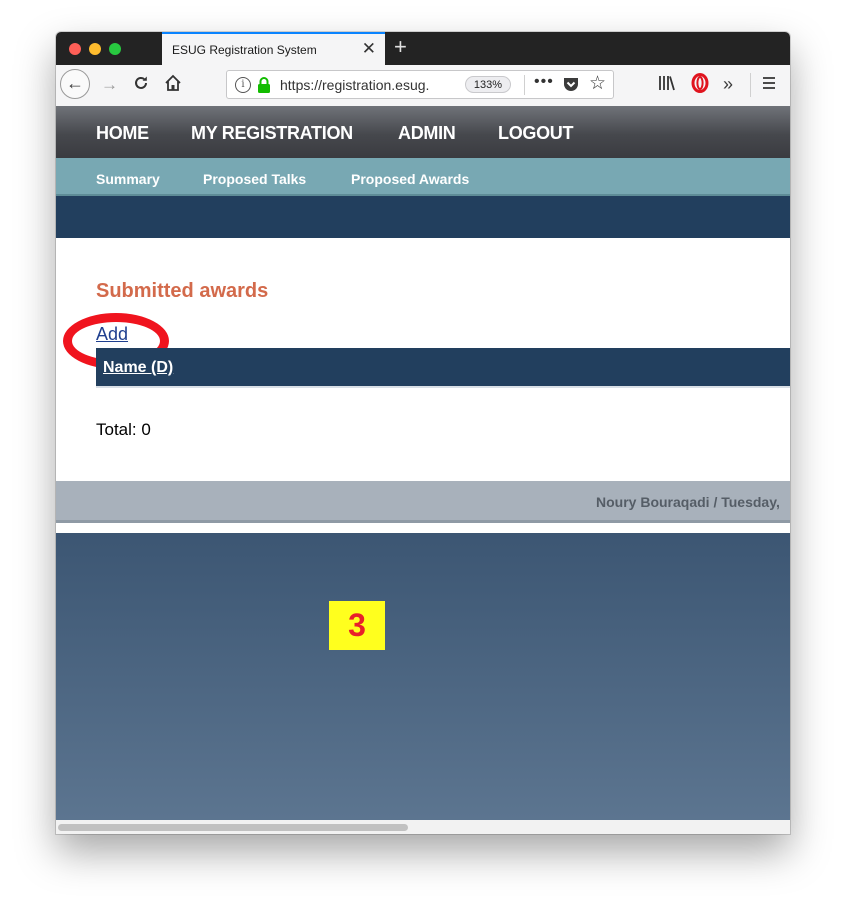 This screenshot has height=915, width=846. I want to click on library-icon, so click(667, 86).